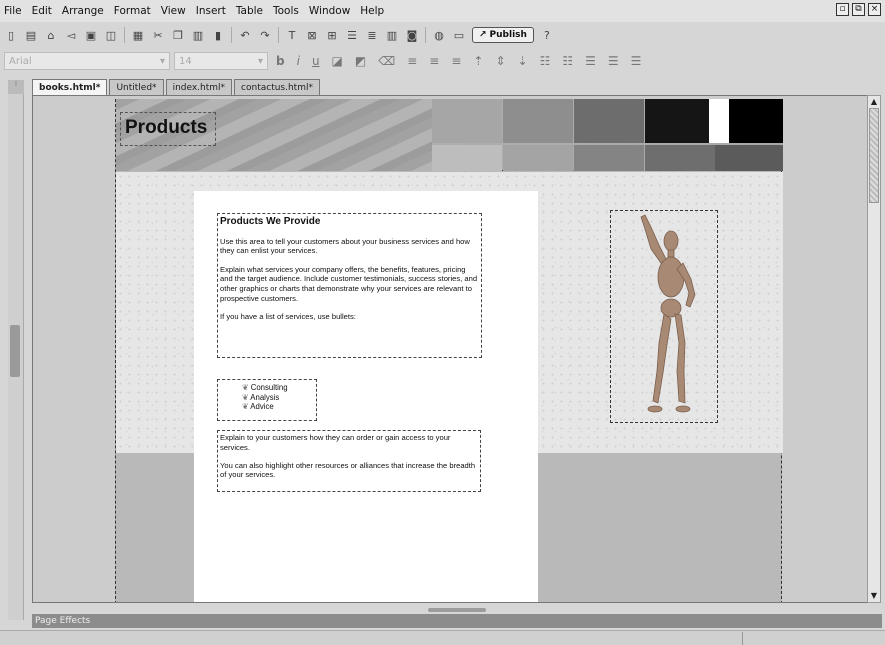  What do you see at coordinates (280, 61) in the screenshot?
I see `bold-button: b` at bounding box center [280, 61].